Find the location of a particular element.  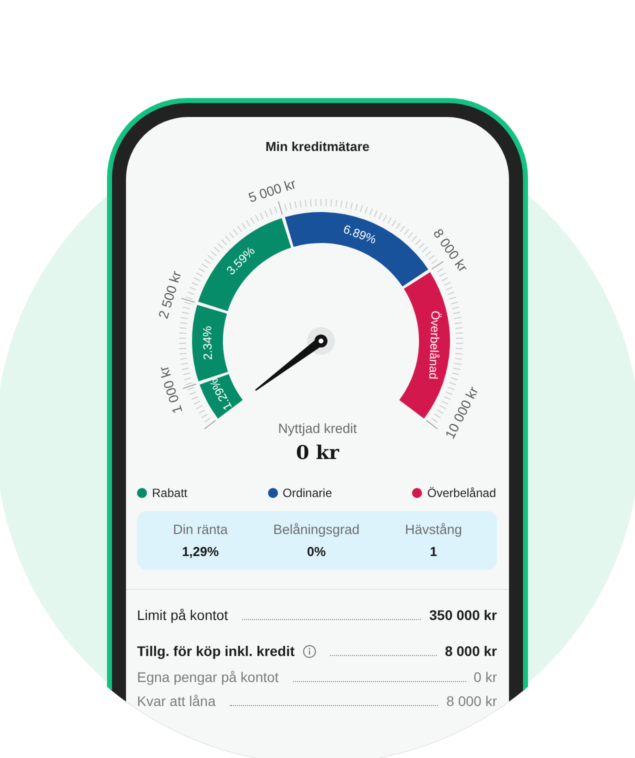

scale-label: 8 000 kr is located at coordinates (450, 250).